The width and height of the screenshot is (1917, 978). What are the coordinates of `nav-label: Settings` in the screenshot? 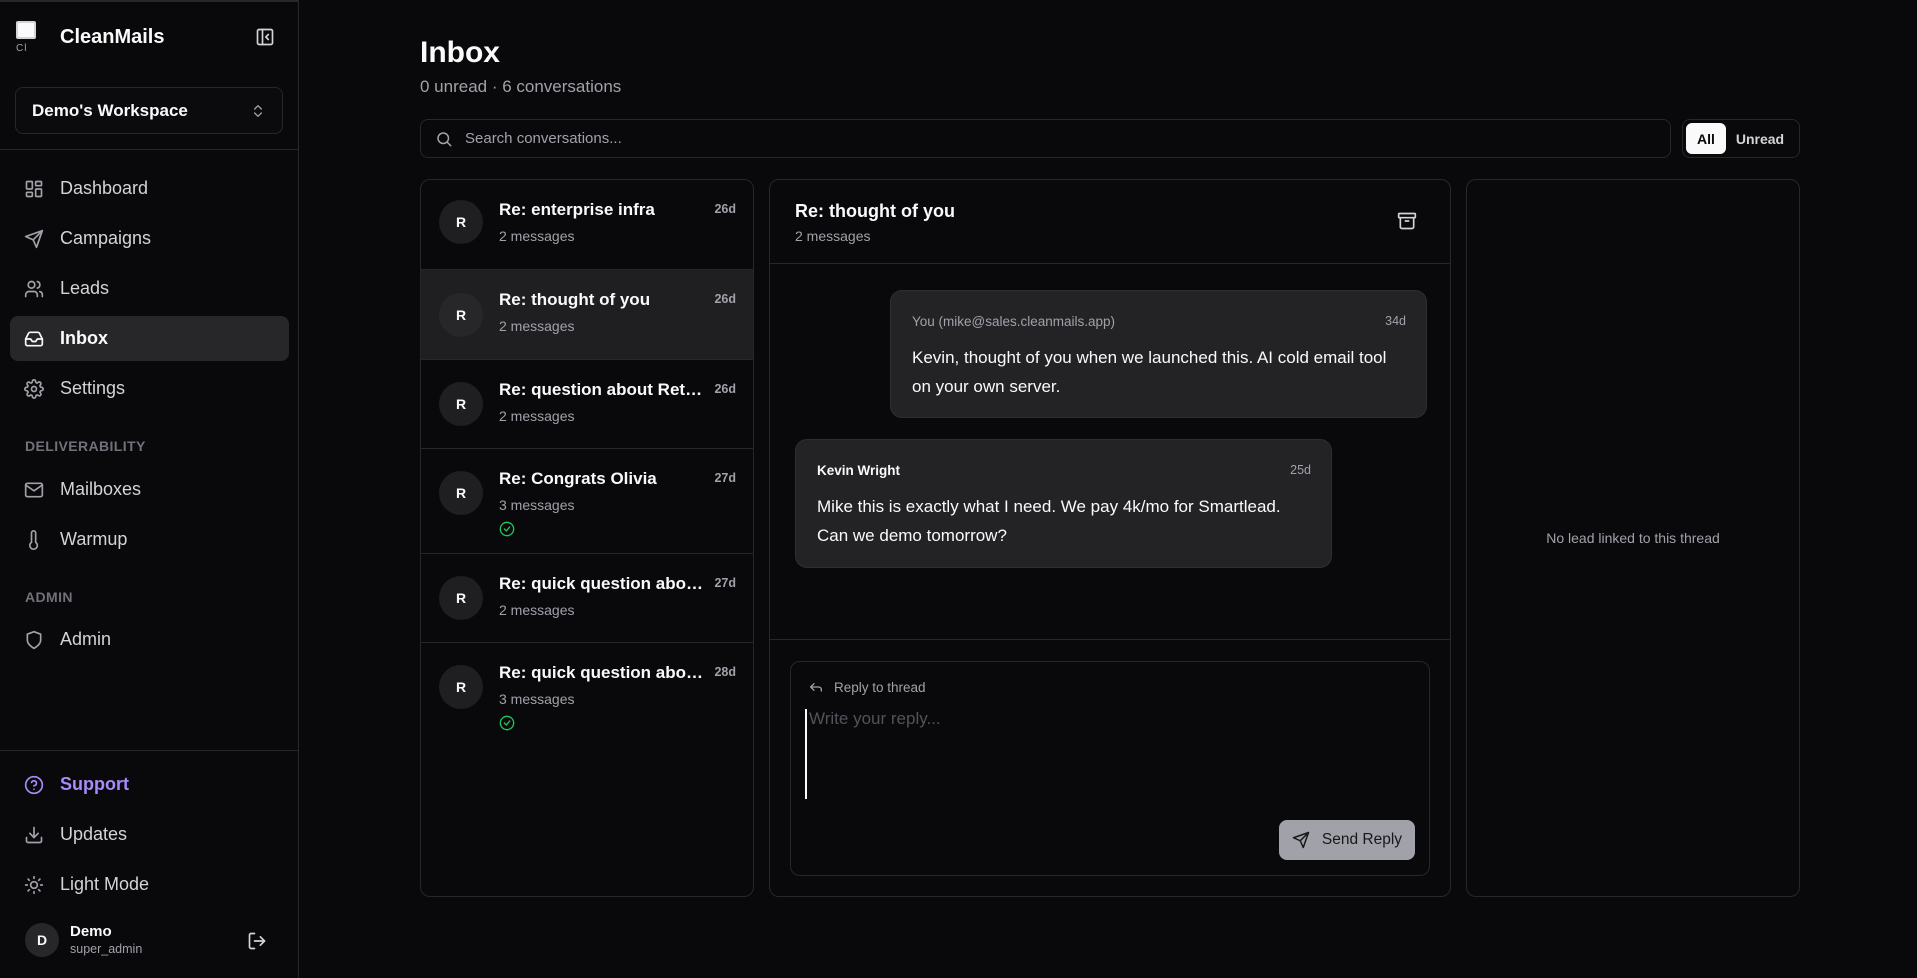 It's located at (93, 388).